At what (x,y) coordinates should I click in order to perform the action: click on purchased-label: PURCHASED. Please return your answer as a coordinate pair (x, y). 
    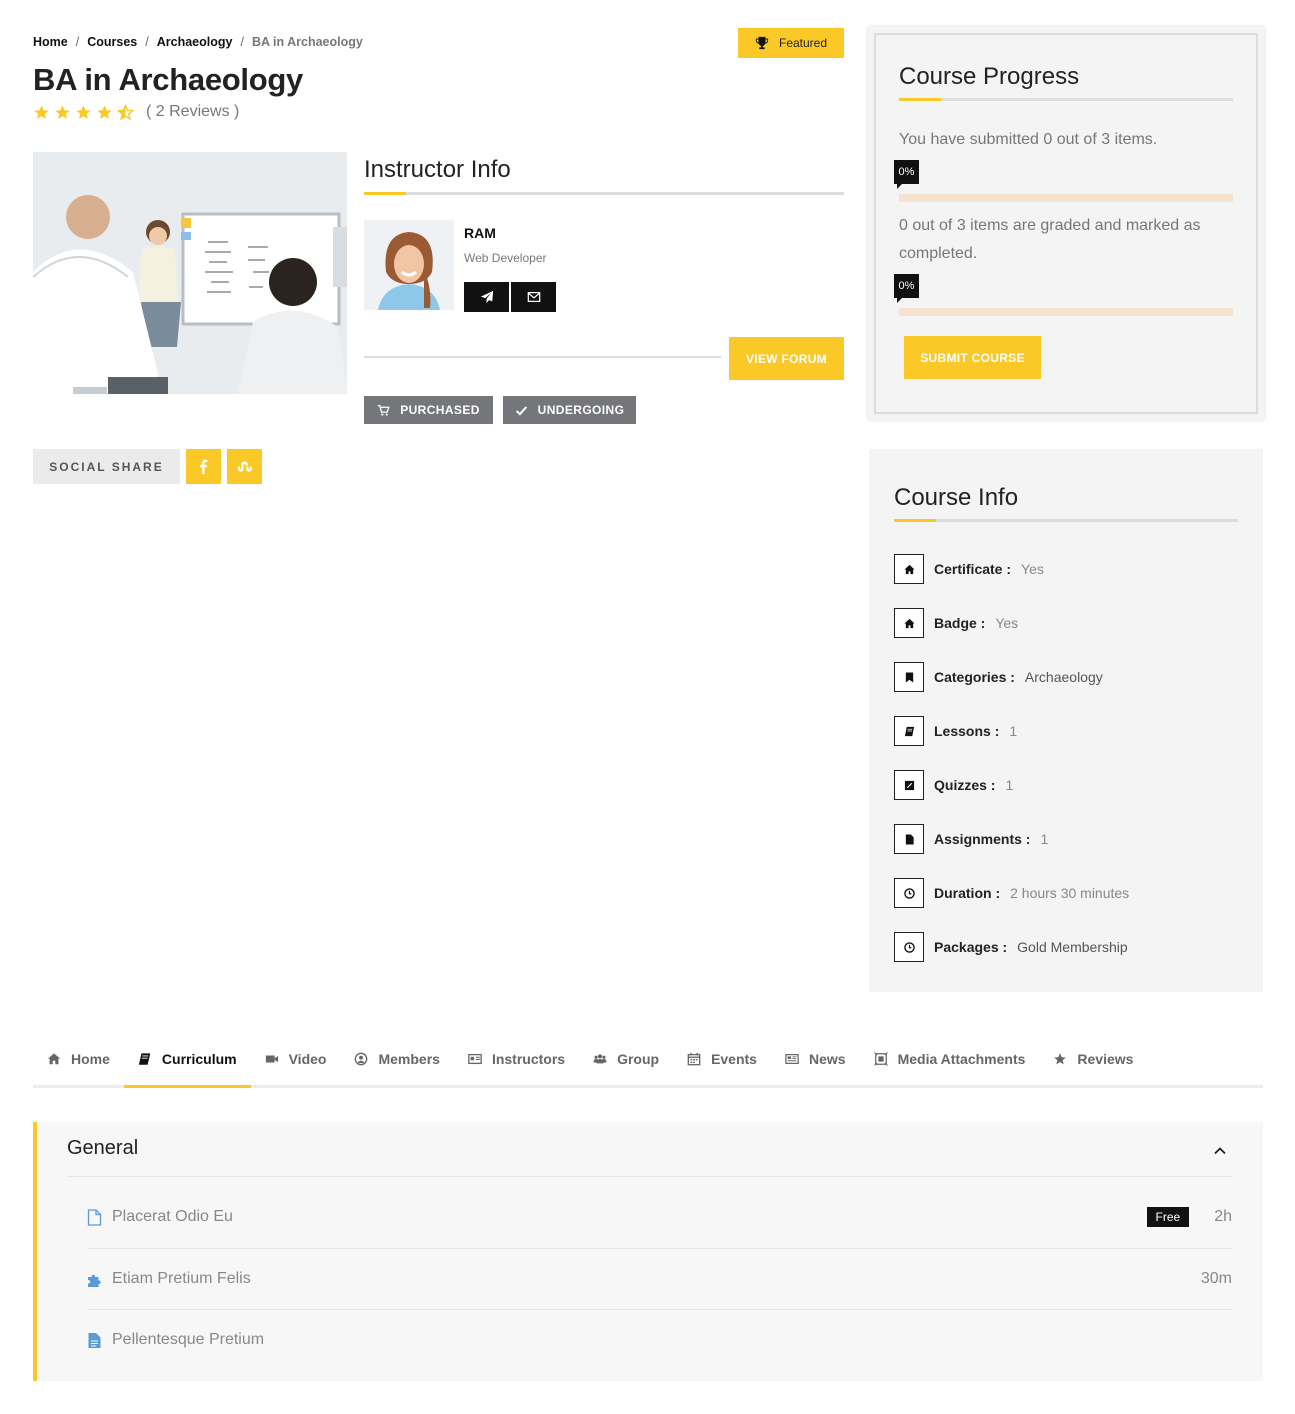
    Looking at the image, I should click on (440, 410).